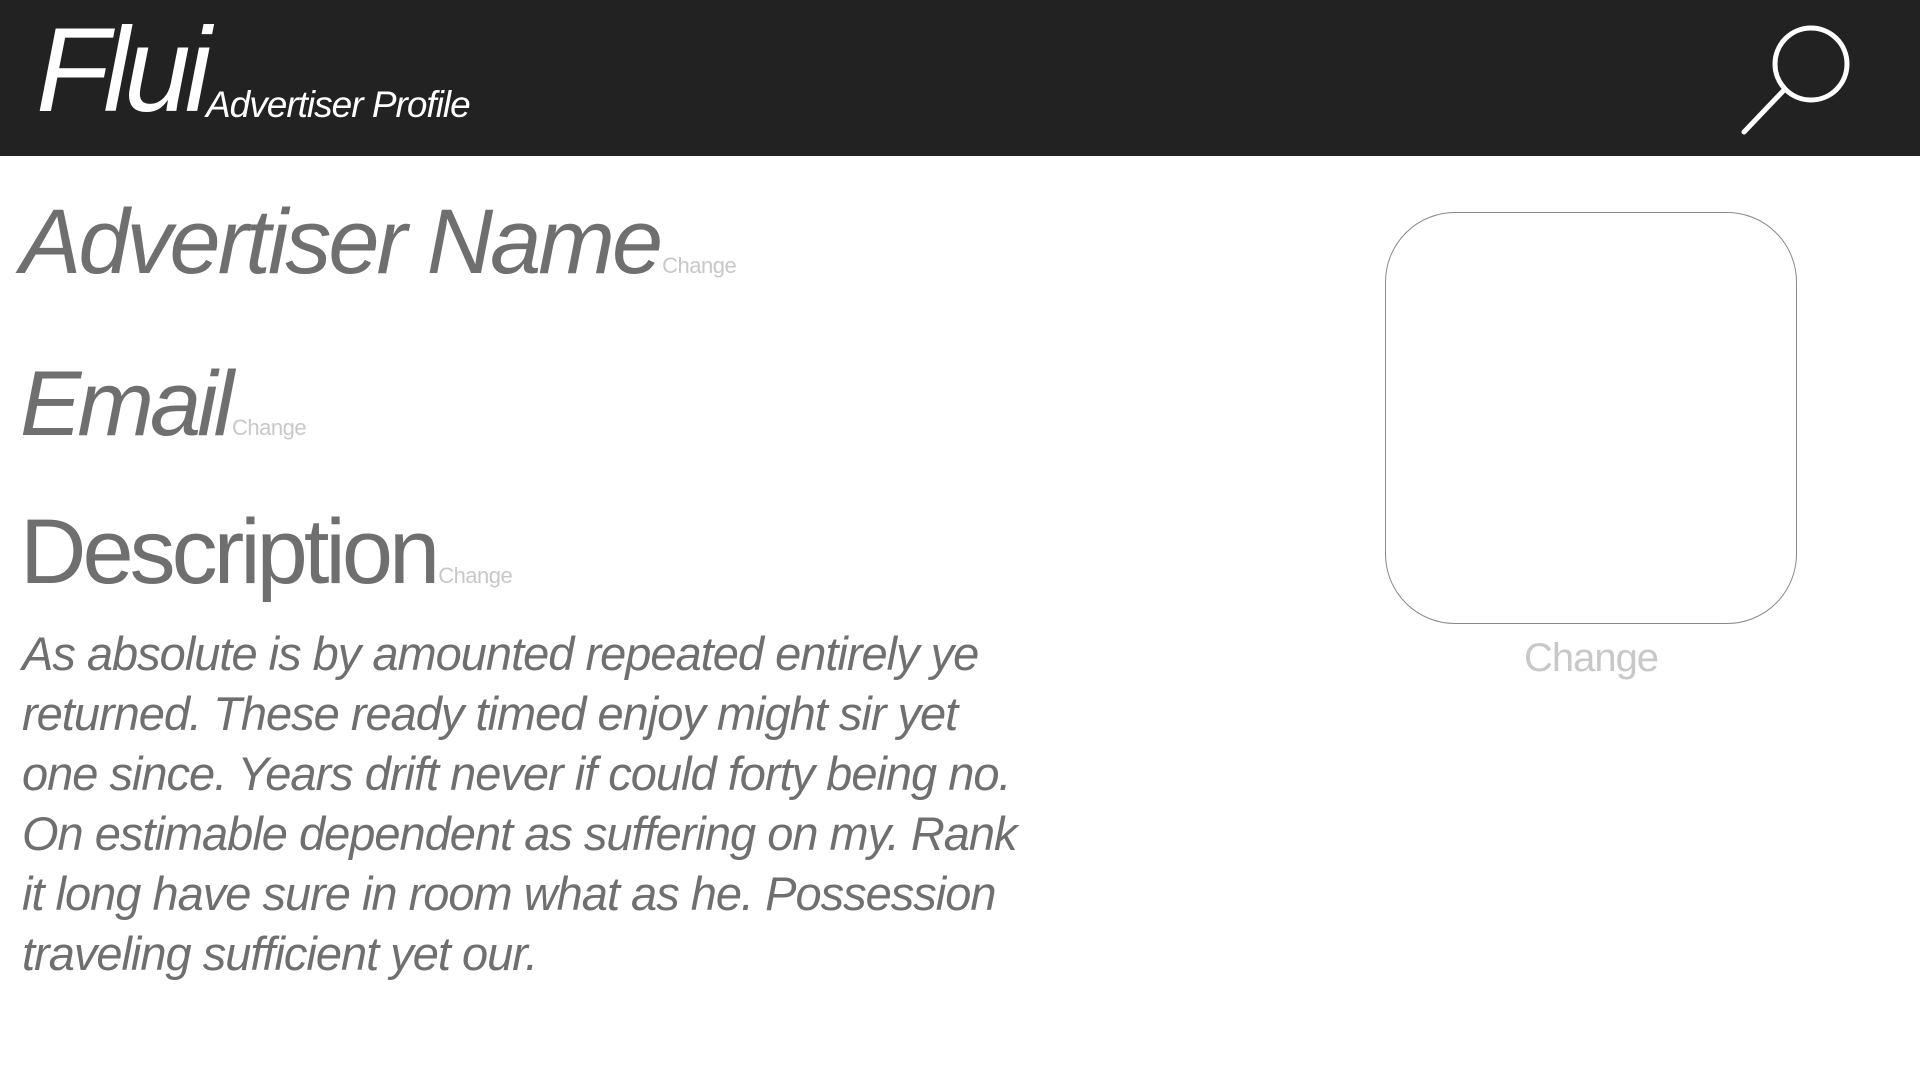 The width and height of the screenshot is (1920, 1080). What do you see at coordinates (1591, 418) in the screenshot?
I see `avatar-placeholder` at bounding box center [1591, 418].